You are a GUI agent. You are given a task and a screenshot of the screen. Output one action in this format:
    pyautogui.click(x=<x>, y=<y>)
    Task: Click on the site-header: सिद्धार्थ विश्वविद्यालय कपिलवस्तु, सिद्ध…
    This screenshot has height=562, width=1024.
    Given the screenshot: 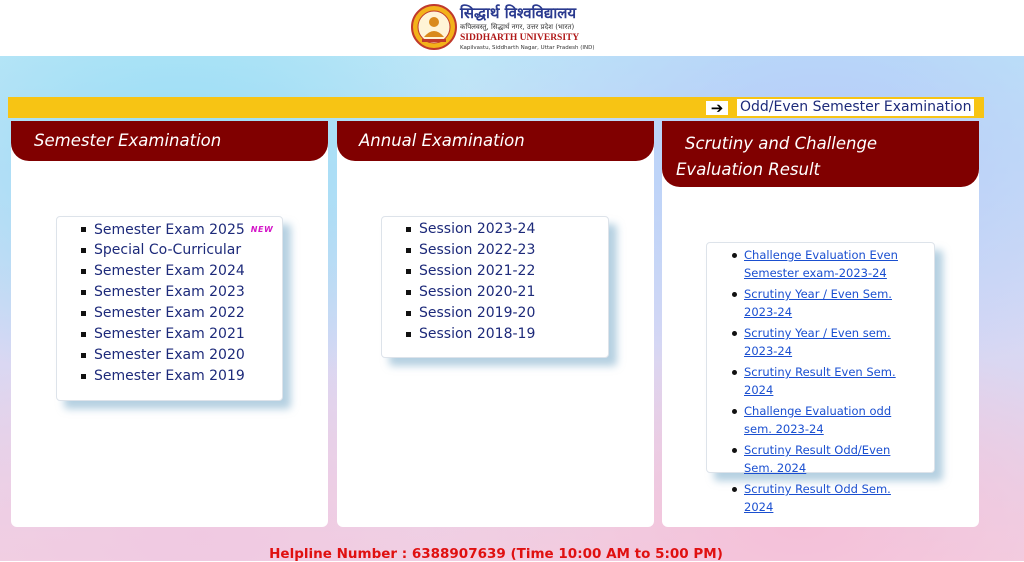 What is the action you would take?
    pyautogui.click(x=512, y=28)
    